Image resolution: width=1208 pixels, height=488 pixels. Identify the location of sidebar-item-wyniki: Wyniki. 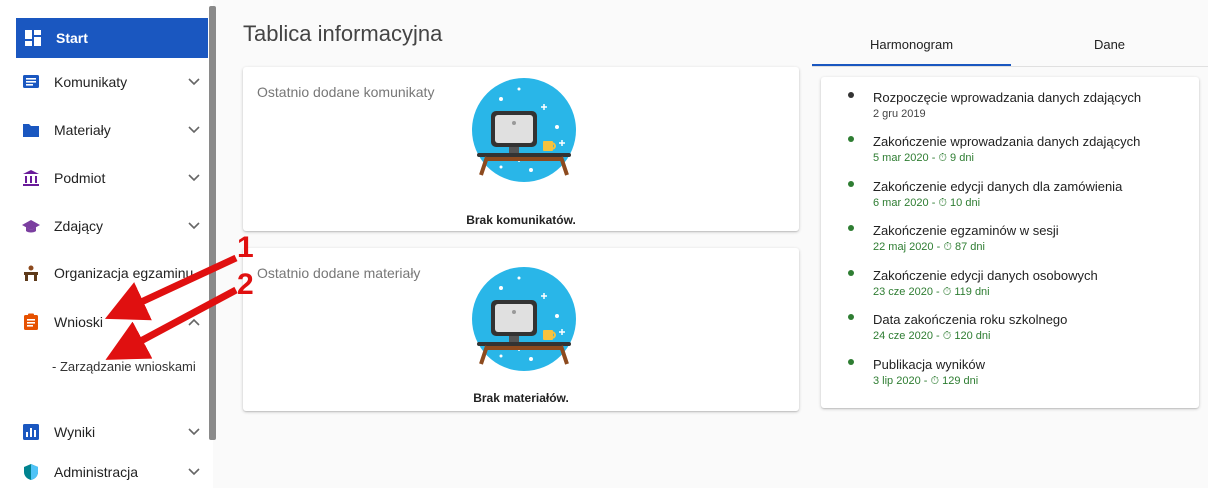
(112, 432).